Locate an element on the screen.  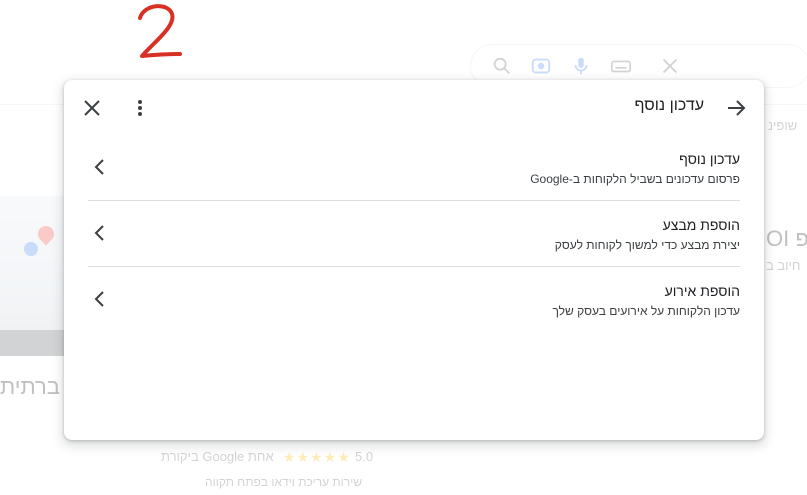
bg-right-heading: OI הפ is located at coordinates (786, 238).